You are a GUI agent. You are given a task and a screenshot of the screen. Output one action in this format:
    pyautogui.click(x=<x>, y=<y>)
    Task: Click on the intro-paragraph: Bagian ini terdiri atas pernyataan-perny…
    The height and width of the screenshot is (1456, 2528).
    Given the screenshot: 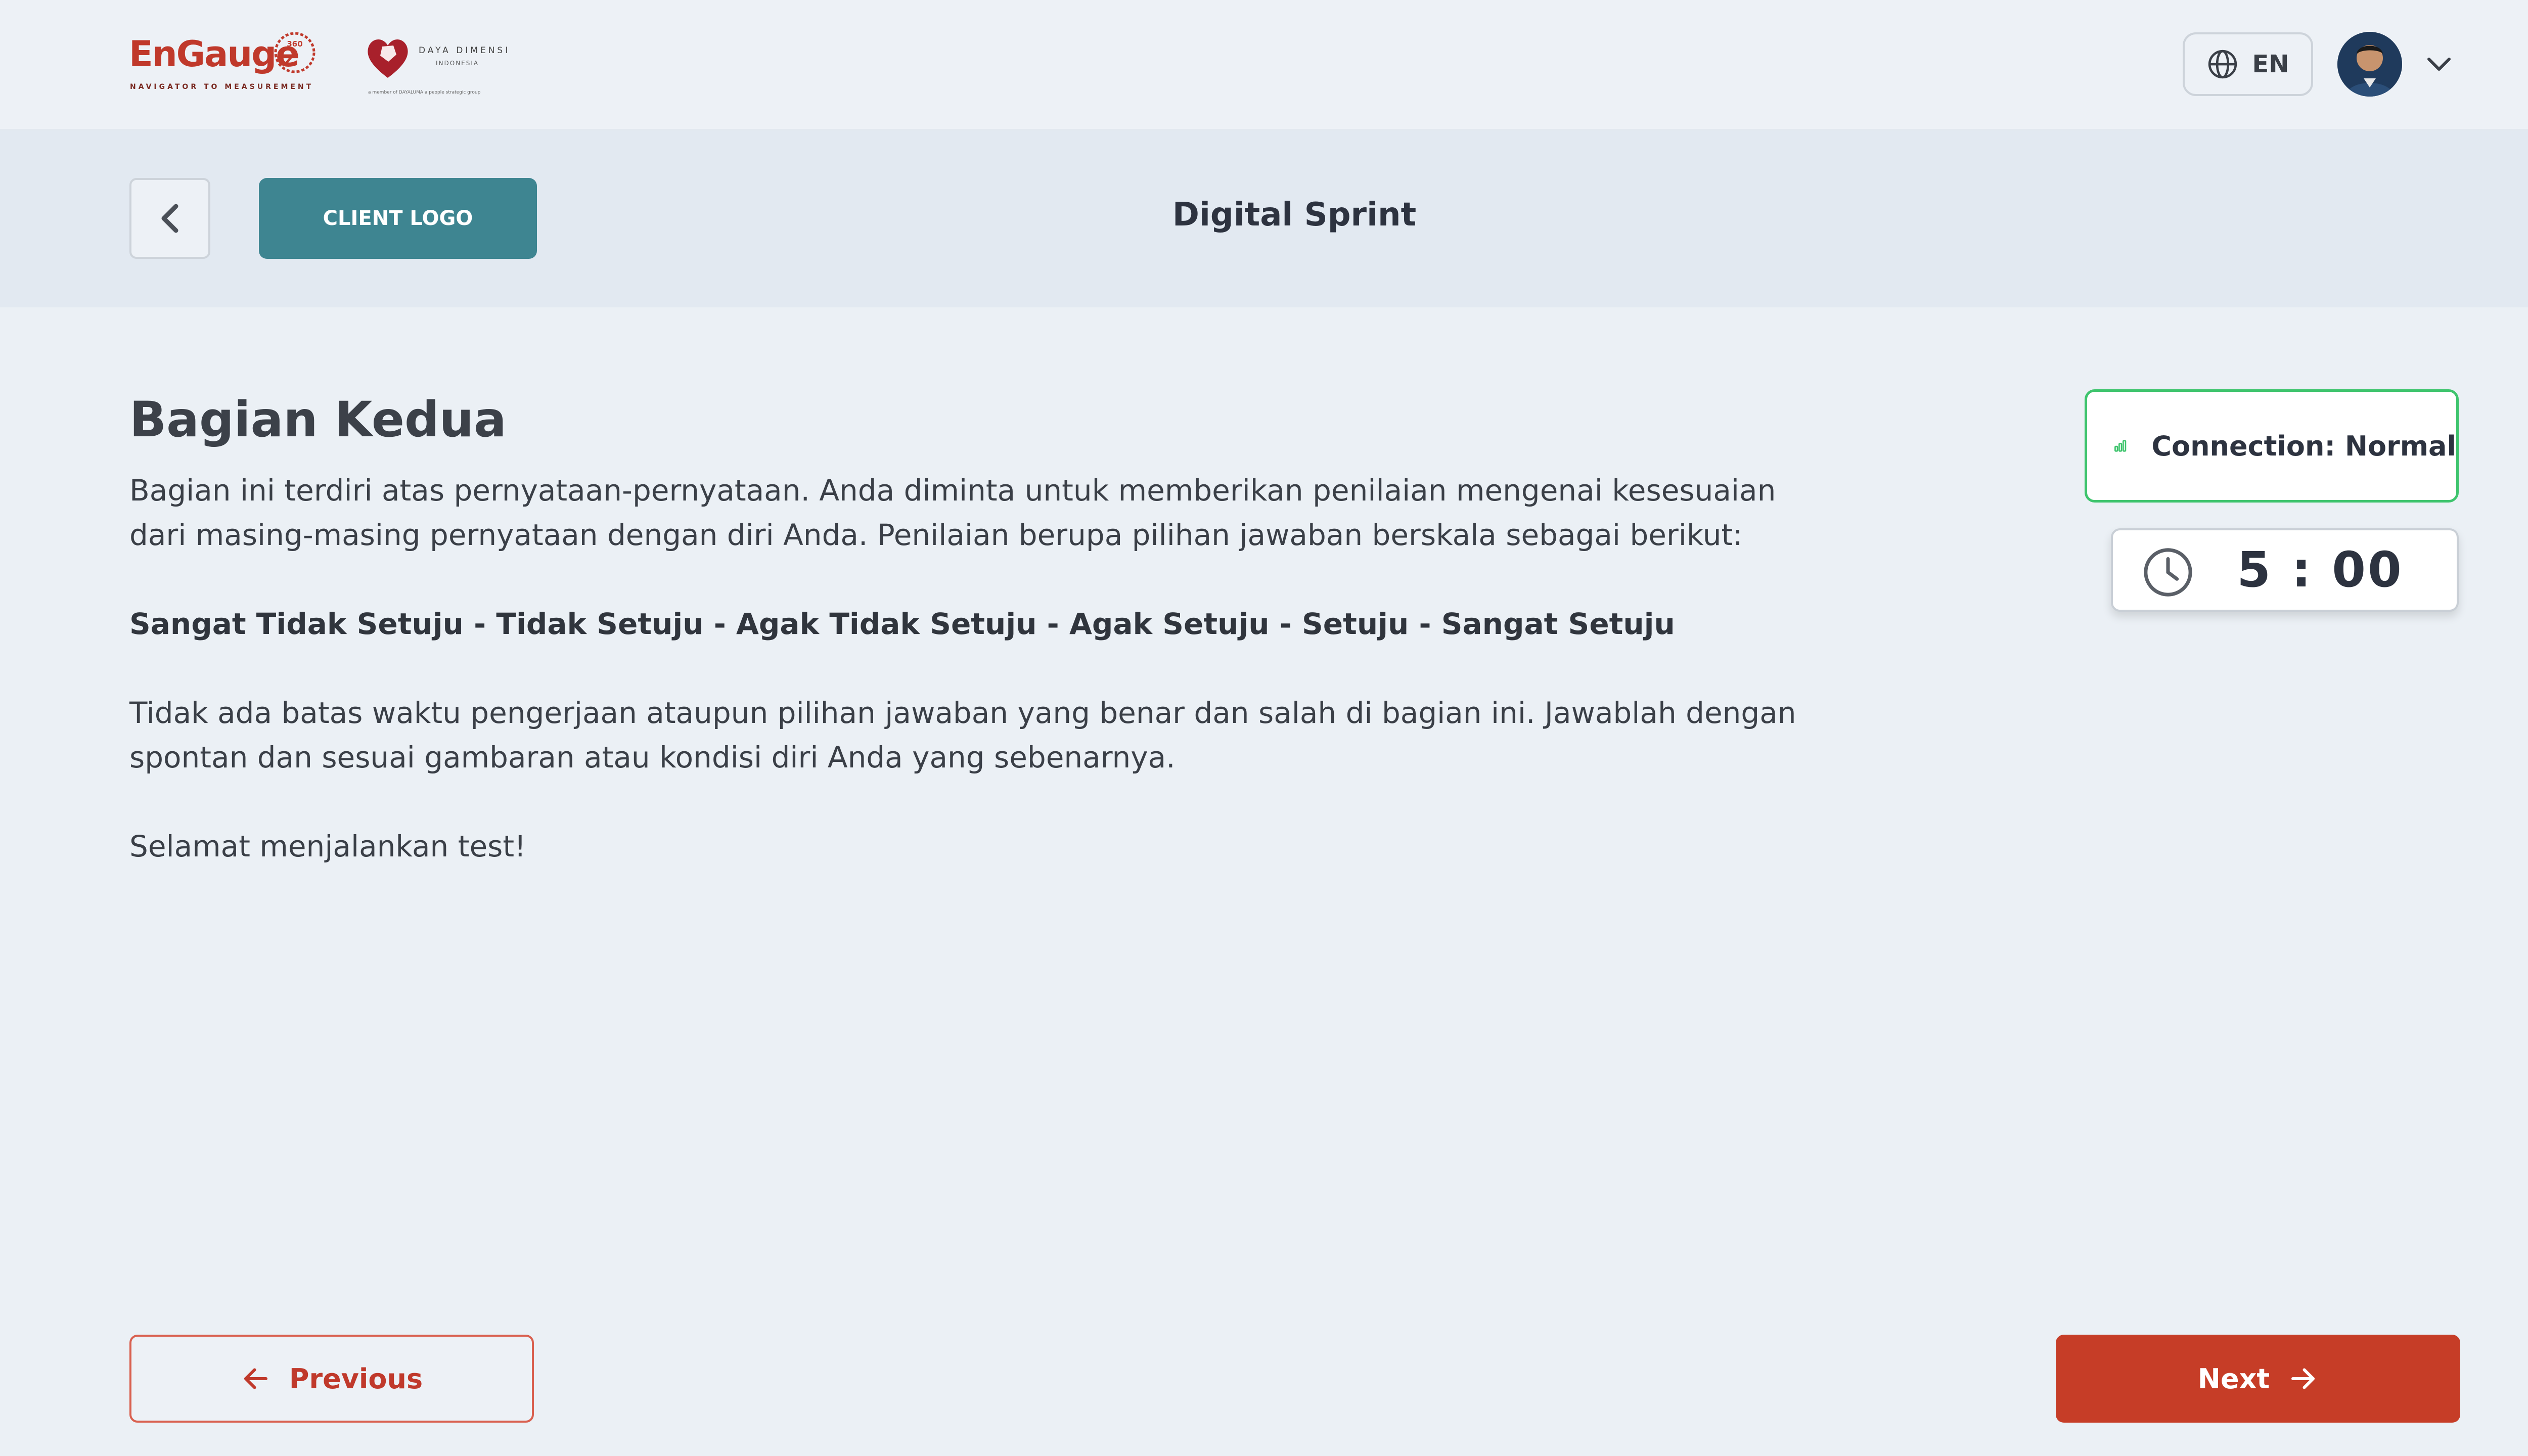 What is the action you would take?
    pyautogui.click(x=953, y=512)
    